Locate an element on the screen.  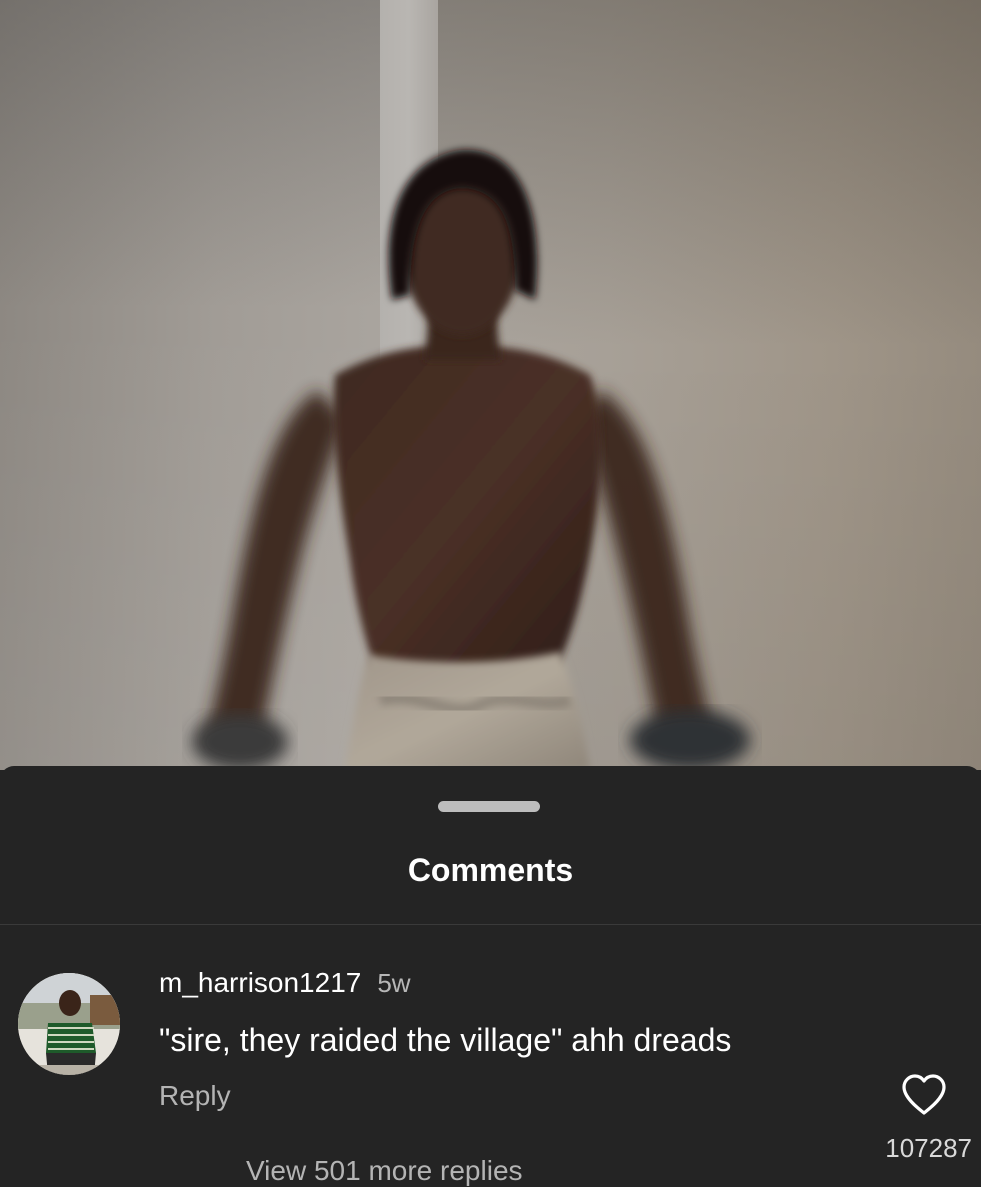
like-button is located at coordinates (924, 1095).